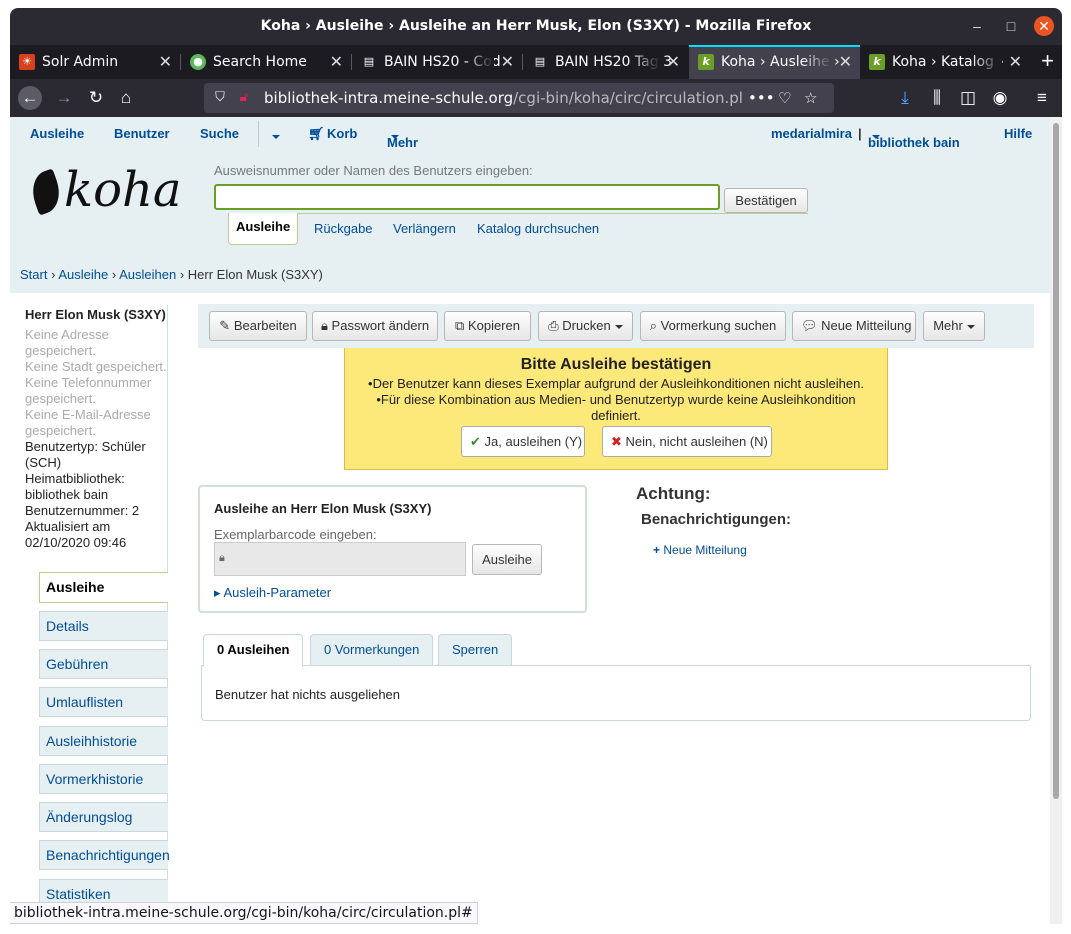  What do you see at coordinates (103, 702) in the screenshot?
I see `sidebar-item-umlauflisten: Umlauflisten` at bounding box center [103, 702].